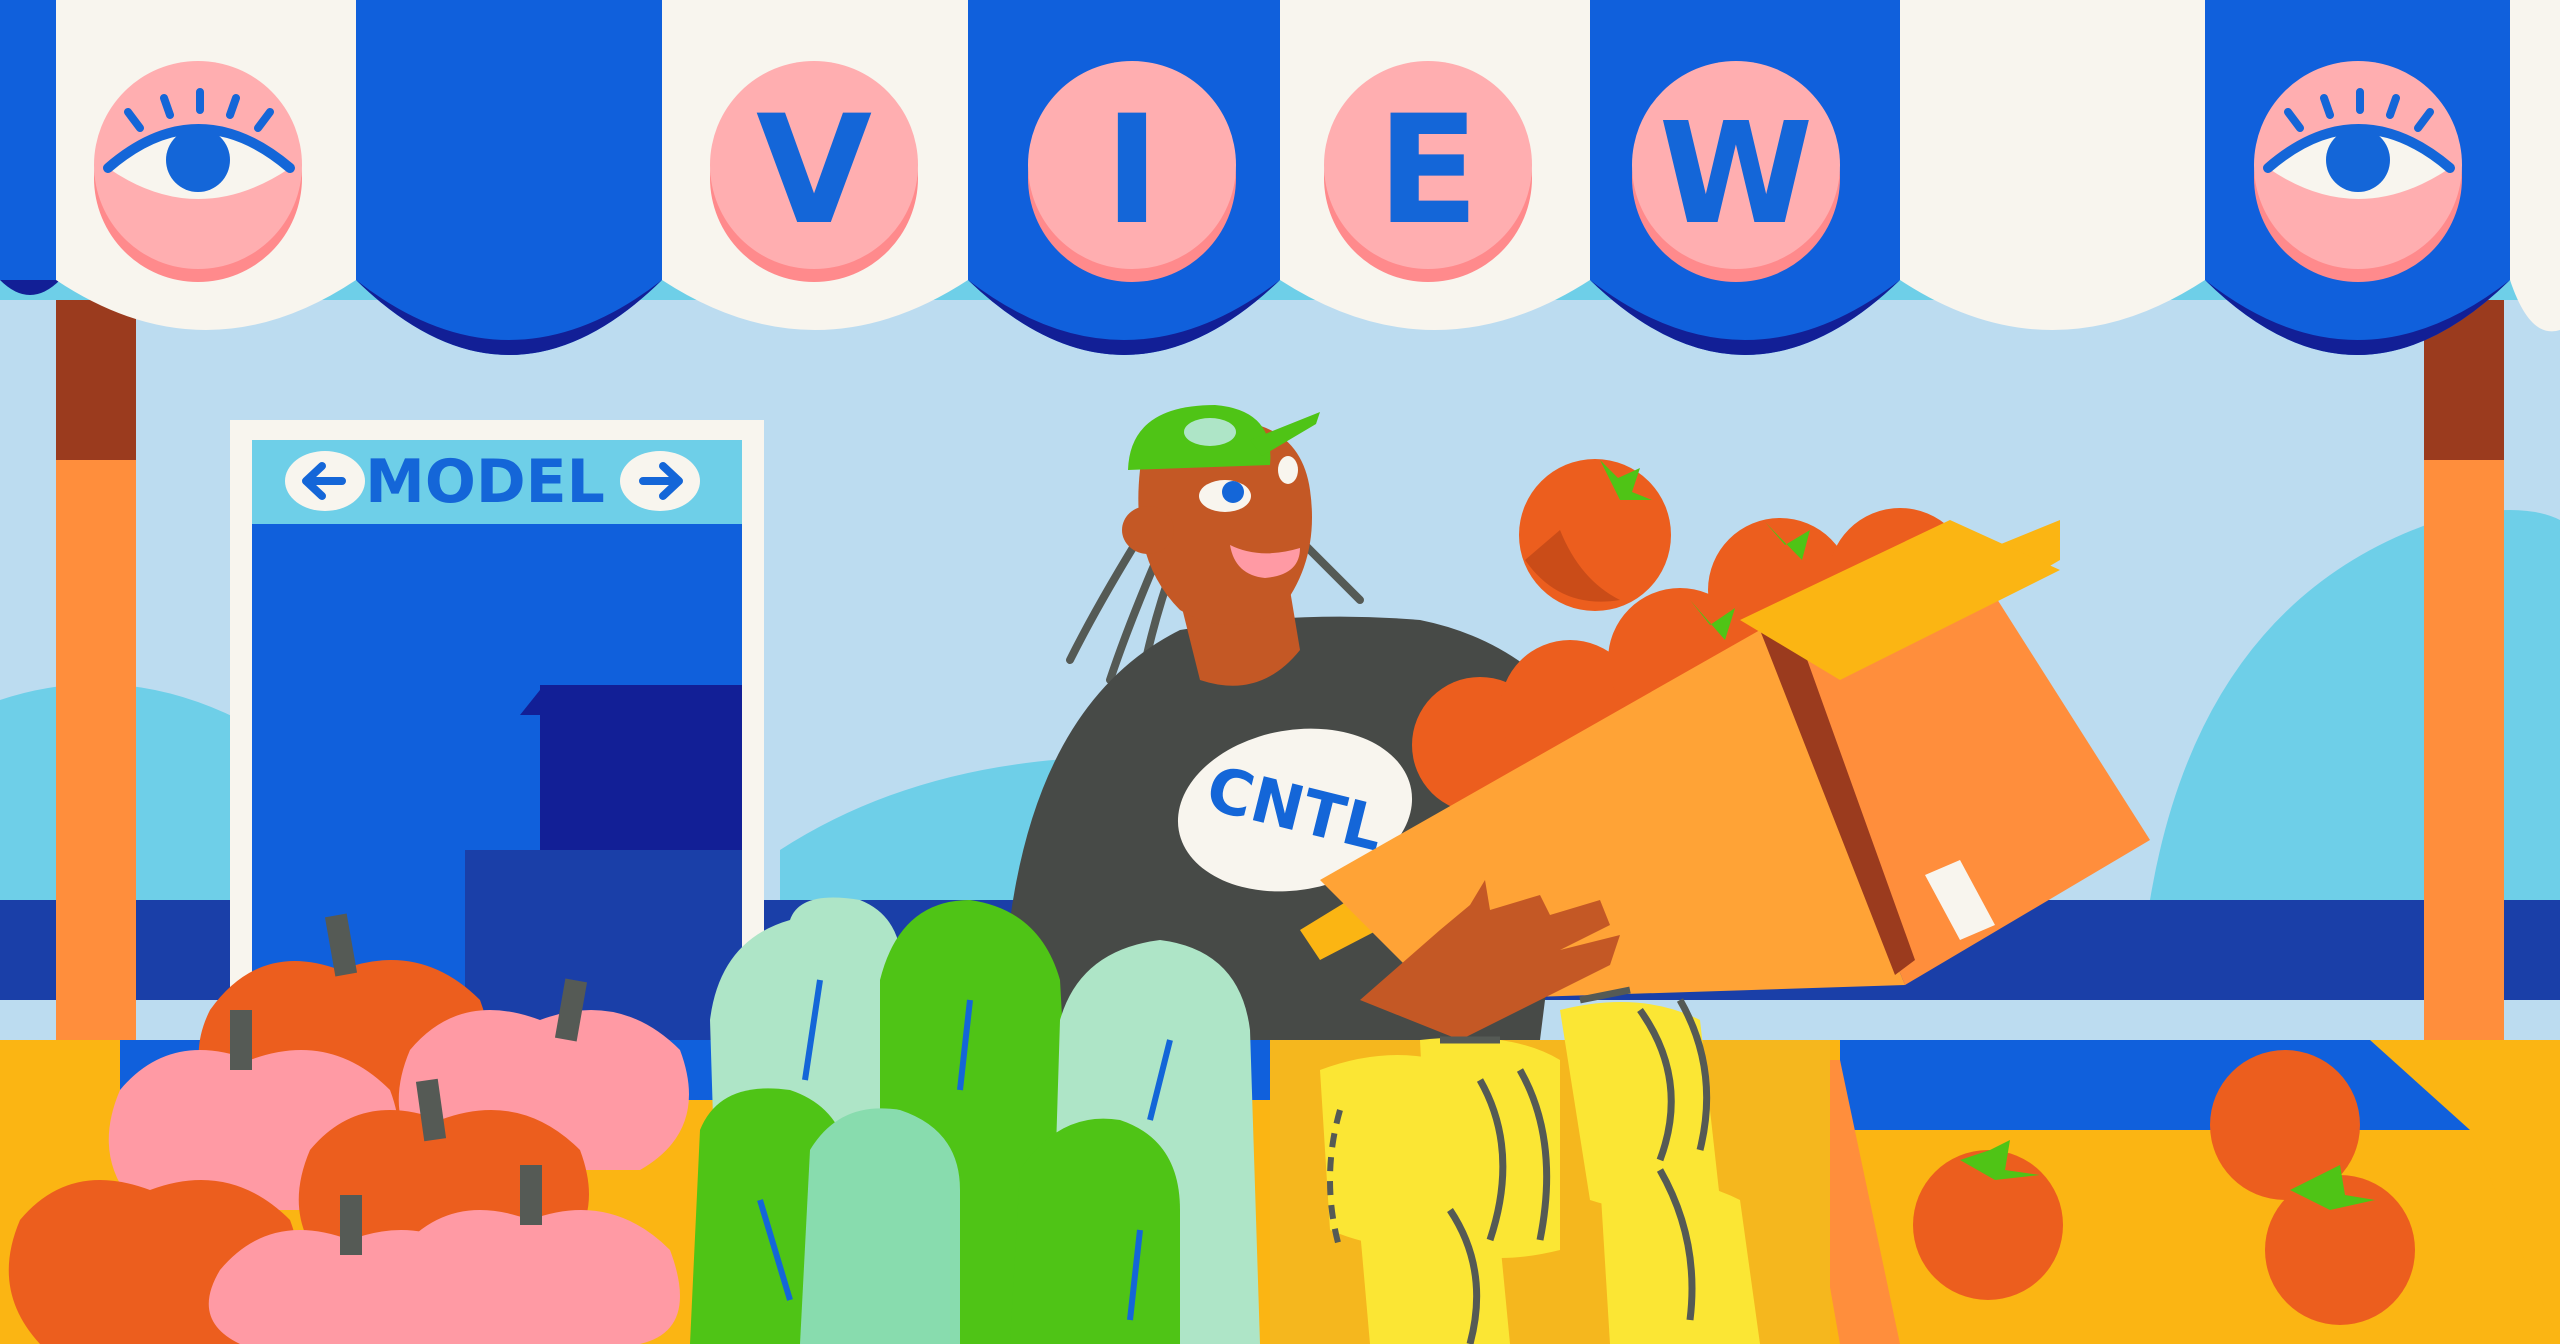 This screenshot has height=1344, width=2560. Describe the element at coordinates (198, 171) in the screenshot. I see `badge-eye-left` at that location.